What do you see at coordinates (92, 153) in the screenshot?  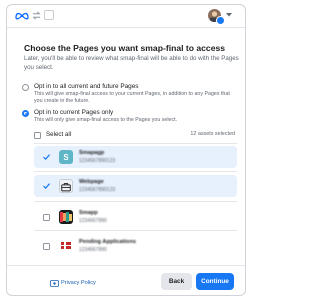 I see `page-name: Smapagp` at bounding box center [92, 153].